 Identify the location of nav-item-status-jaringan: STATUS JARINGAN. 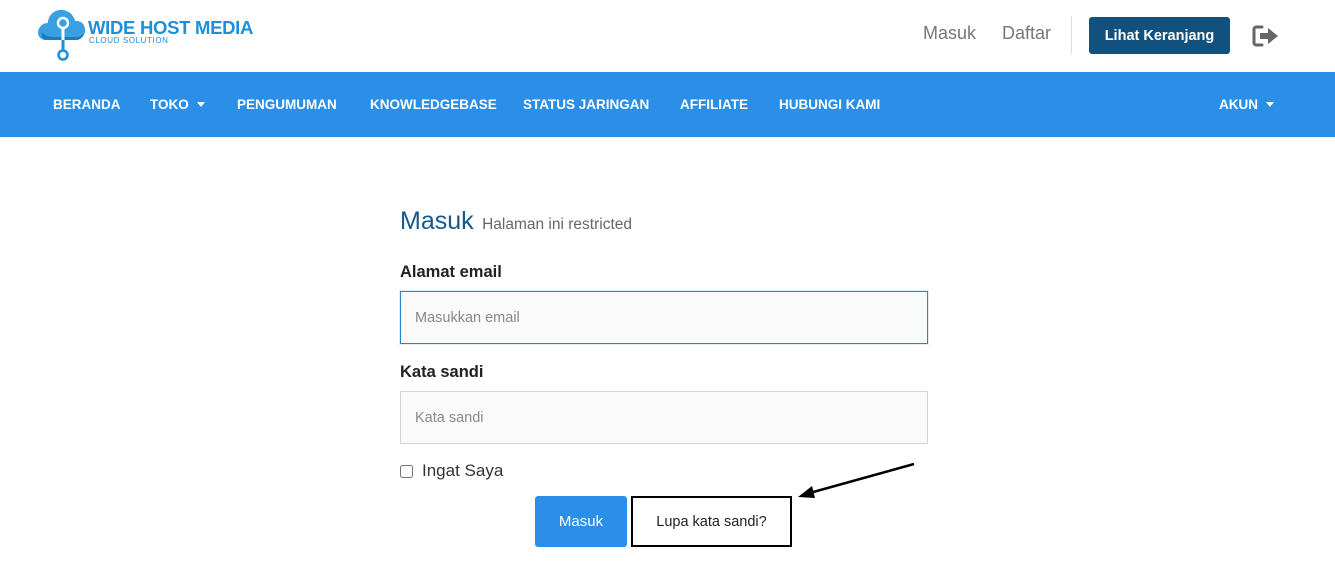
(586, 104).